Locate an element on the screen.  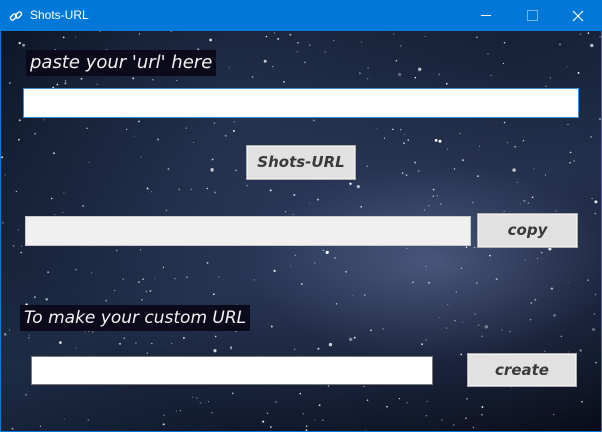
custom-url-input is located at coordinates (232, 370).